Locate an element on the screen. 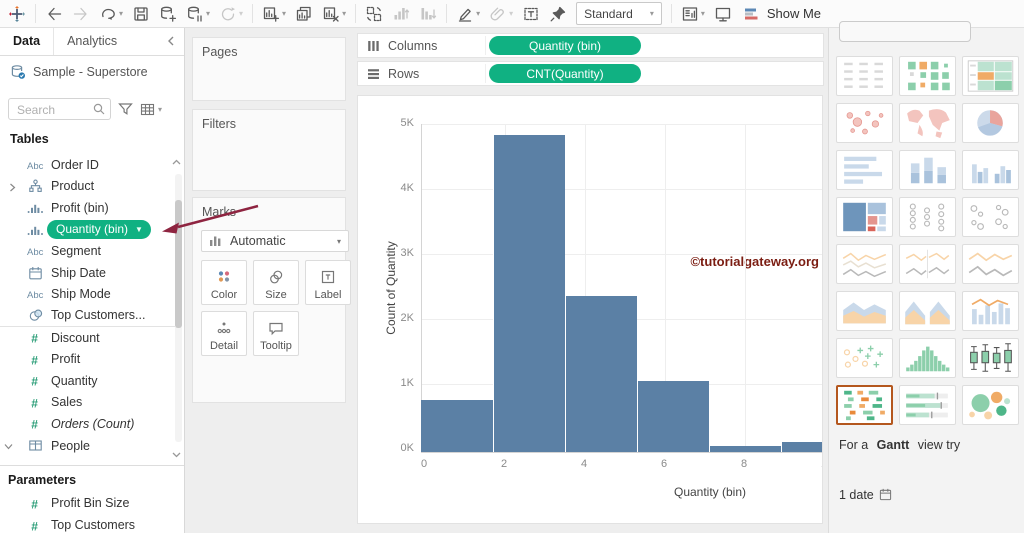 The height and width of the screenshot is (533, 1024). rows-shelf: Rows CNT(Quantity) is located at coordinates (590, 73).